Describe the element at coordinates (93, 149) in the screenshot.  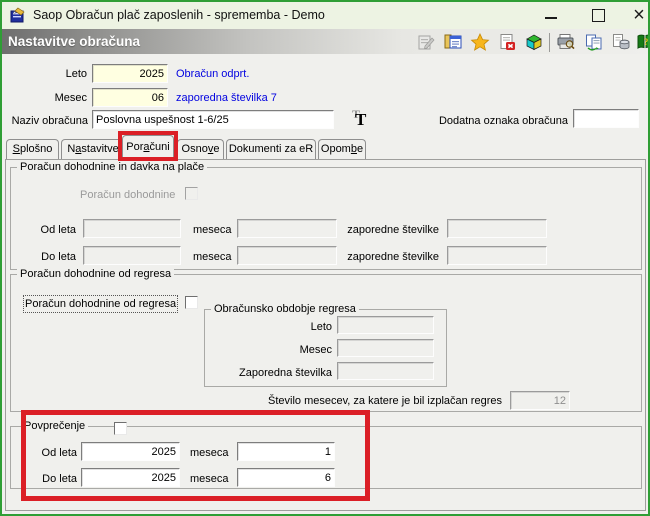
I see `tab-nastavitve: Nastavitve` at that location.